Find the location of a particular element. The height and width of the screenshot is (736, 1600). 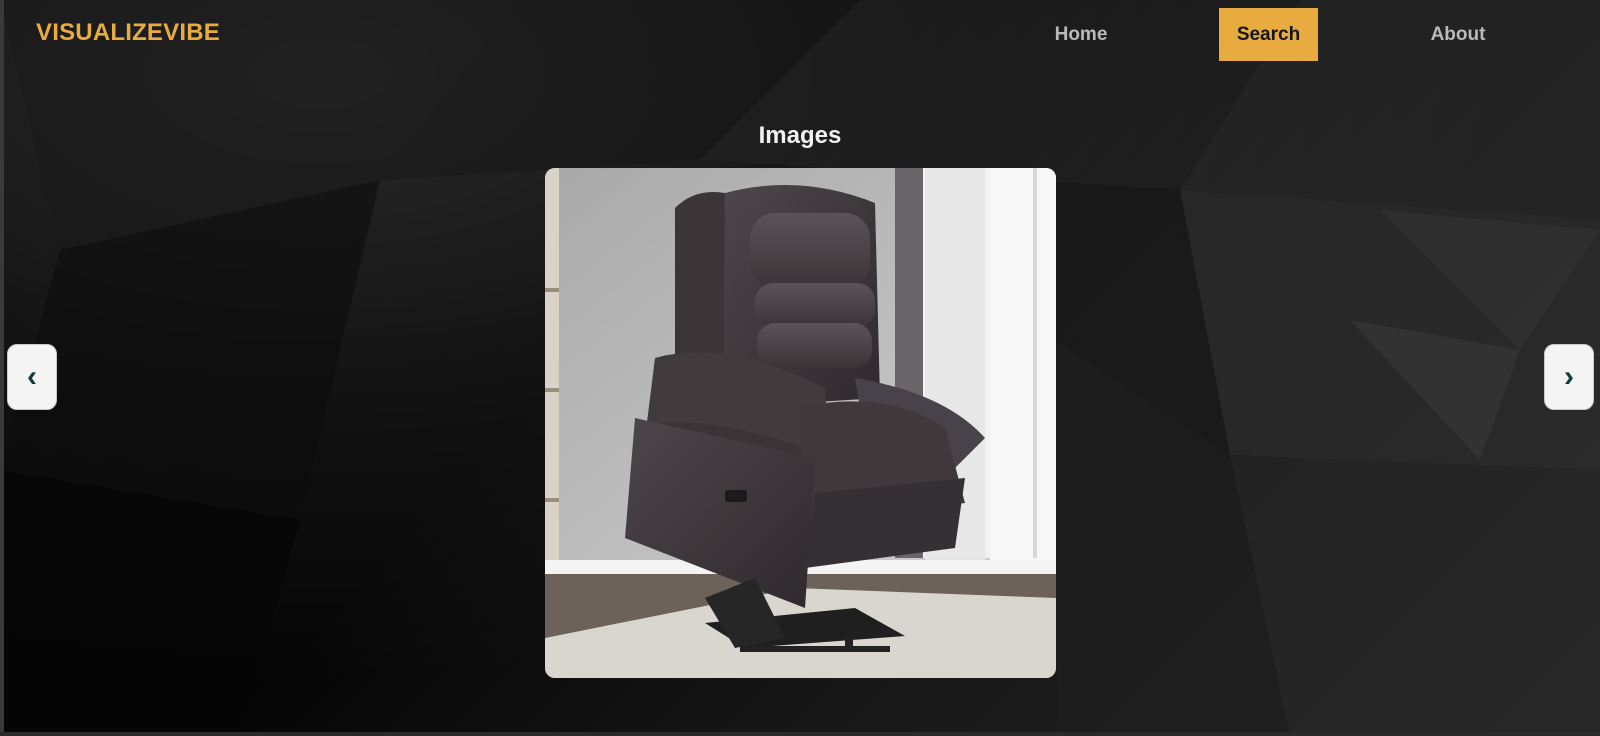

carousel-prev-button: ‹ is located at coordinates (32, 377).